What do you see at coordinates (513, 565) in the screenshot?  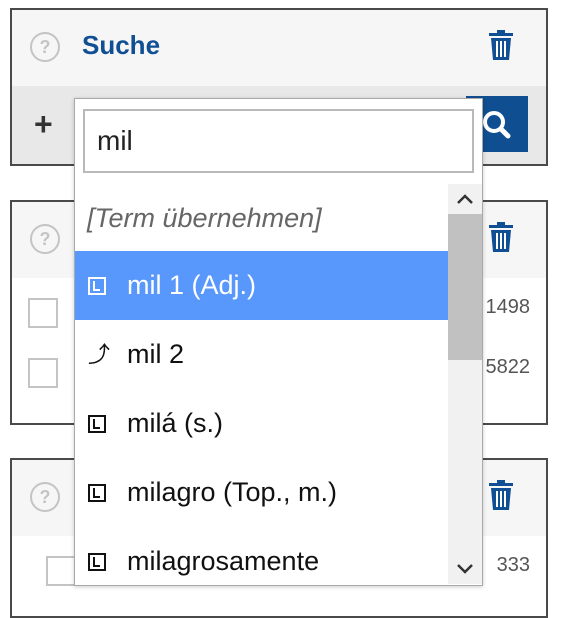 I see `row-id: 333` at bounding box center [513, 565].